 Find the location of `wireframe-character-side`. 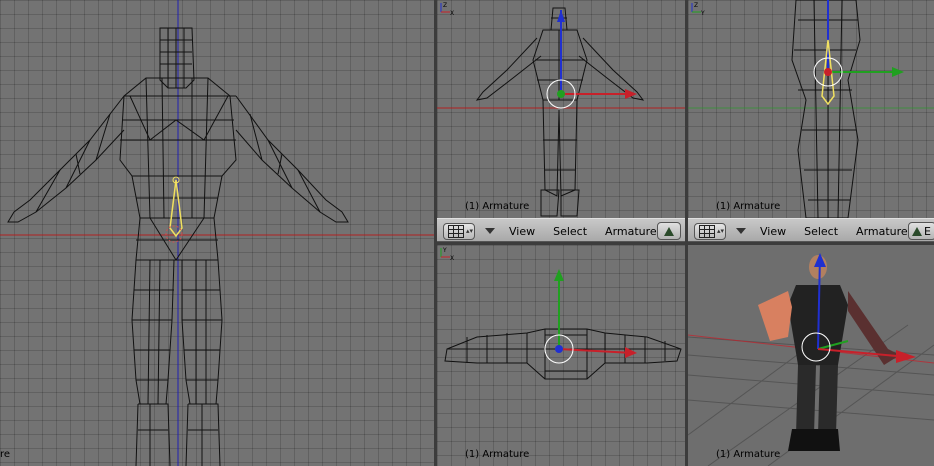

wireframe-character-side is located at coordinates (811, 109).